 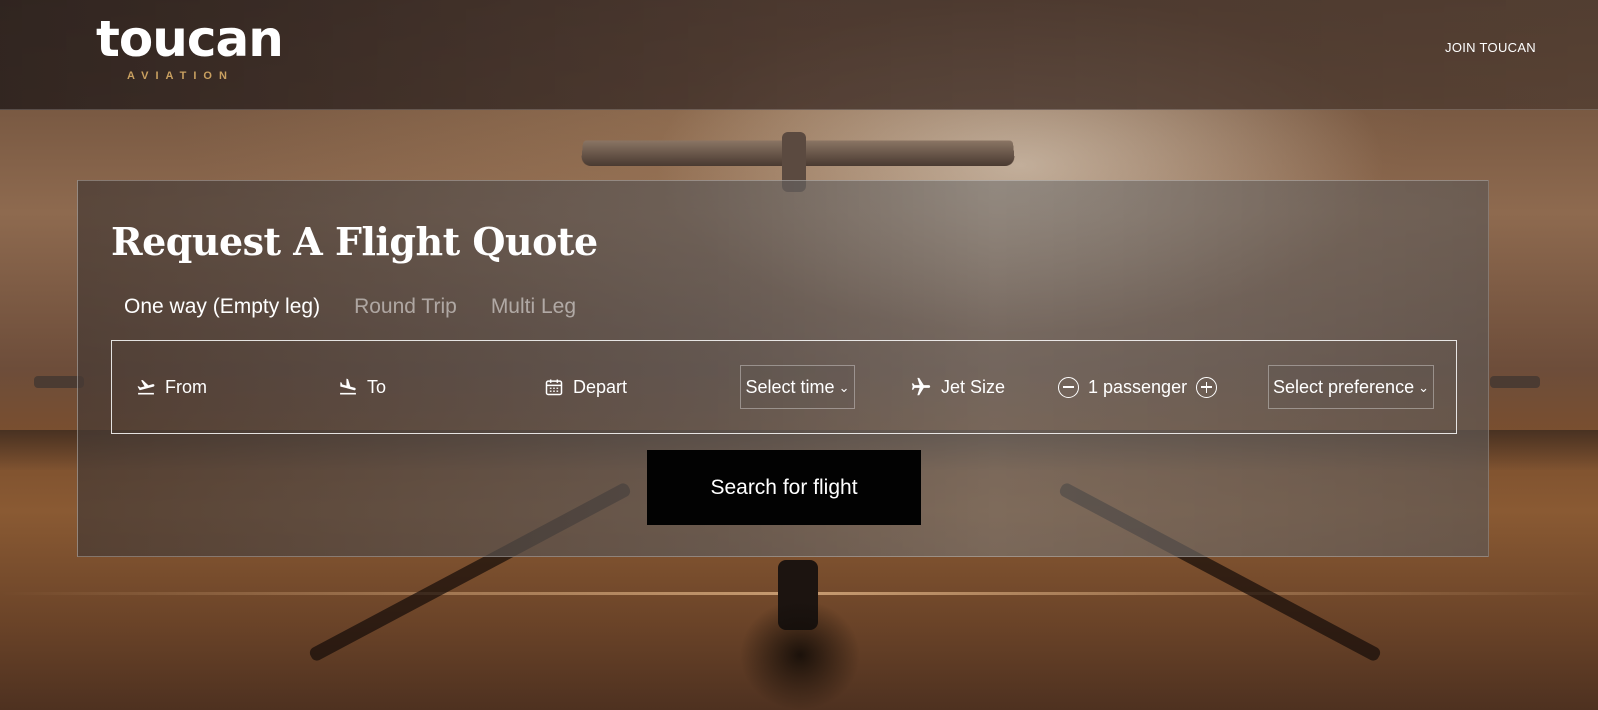 I want to click on jet-size-field: Jet Size, so click(x=957, y=387).